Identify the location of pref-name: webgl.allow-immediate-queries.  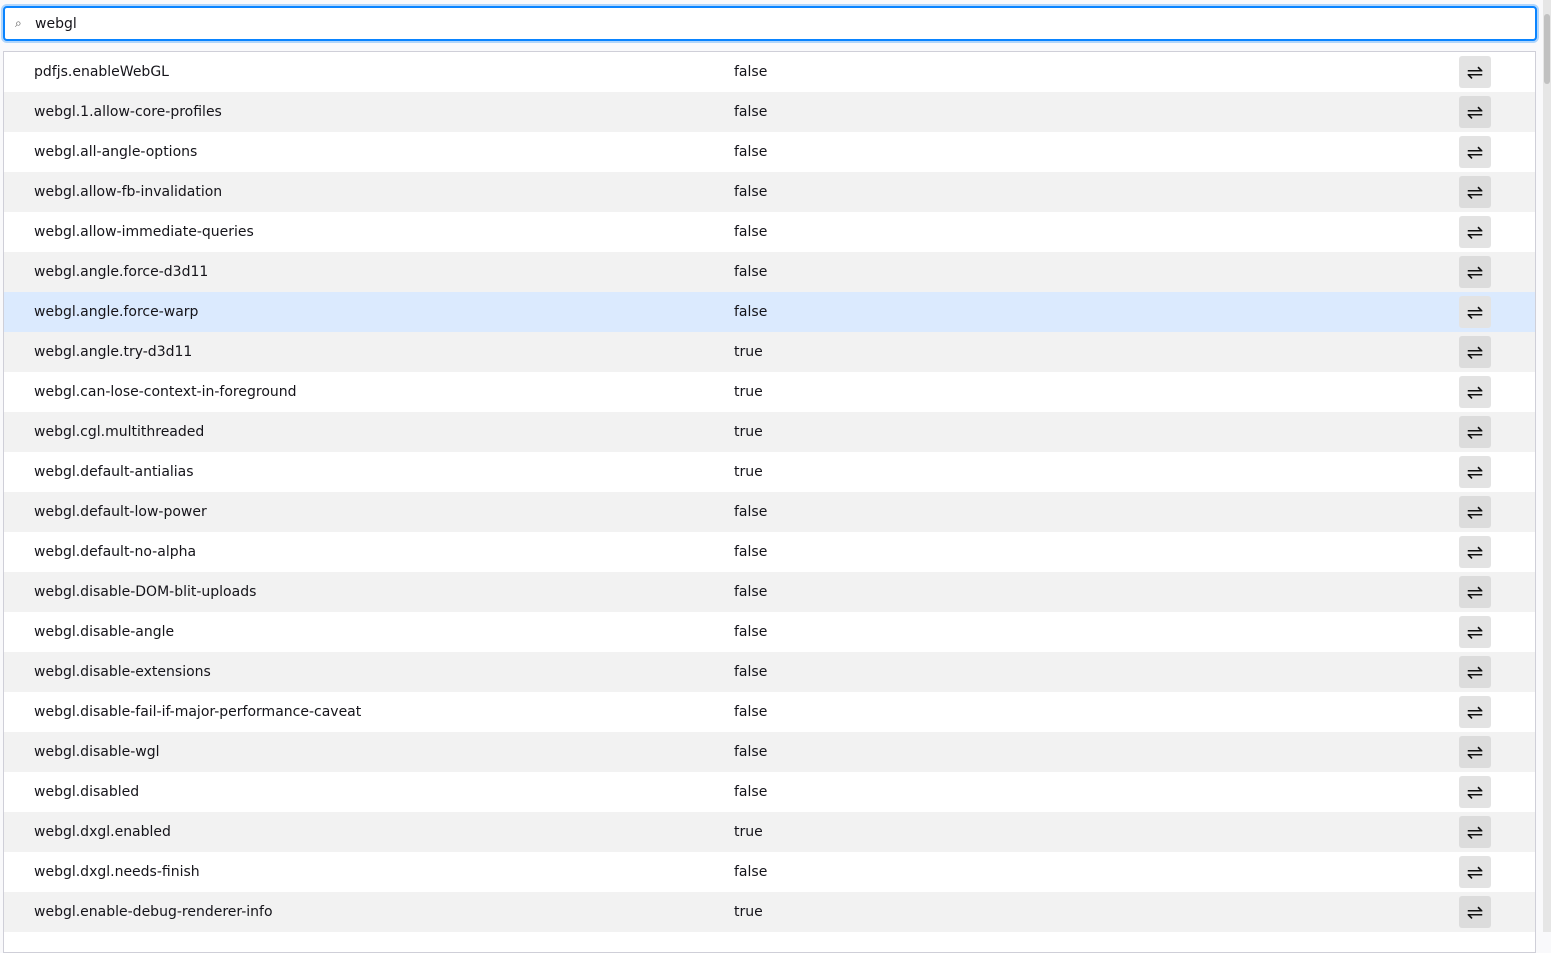
(144, 232).